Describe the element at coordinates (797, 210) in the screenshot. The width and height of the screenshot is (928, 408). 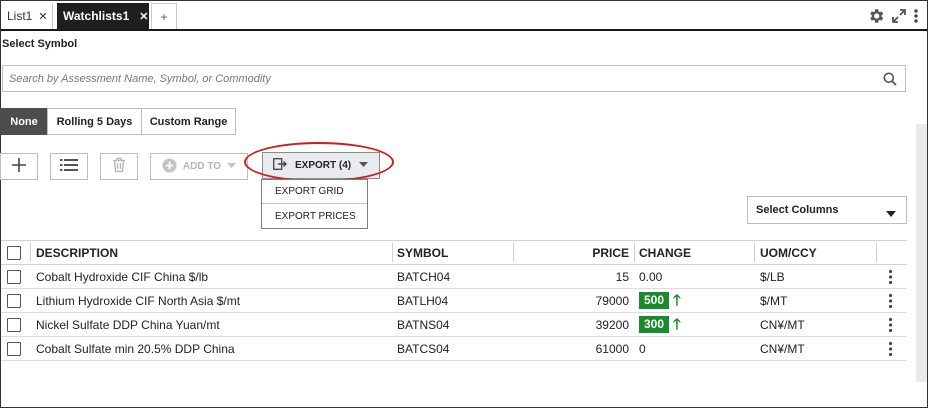
I see `select-columns-label: Select Columns` at that location.